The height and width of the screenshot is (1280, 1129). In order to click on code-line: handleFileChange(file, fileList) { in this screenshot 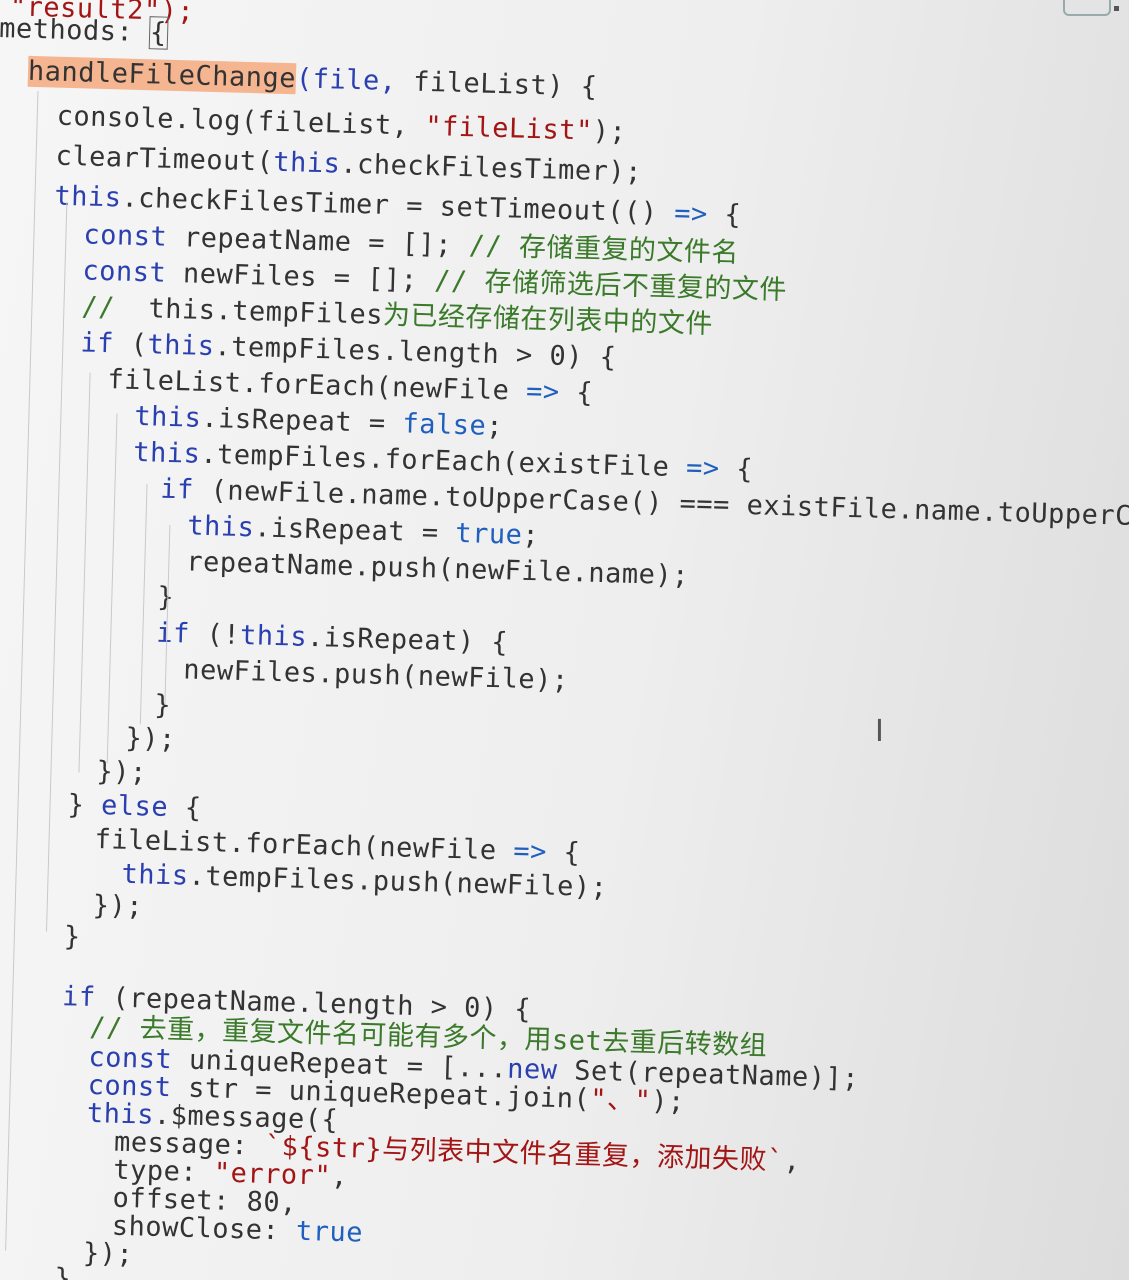, I will do `click(312, 79)`.